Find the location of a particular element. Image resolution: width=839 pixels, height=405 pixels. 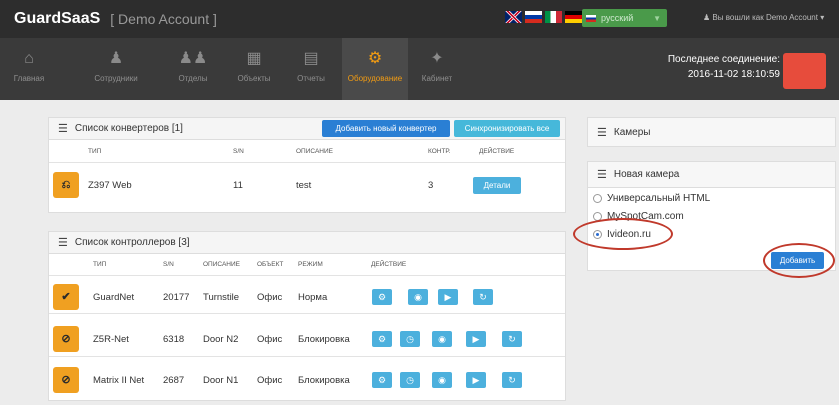

controller-sn: 20177 is located at coordinates (176, 297).